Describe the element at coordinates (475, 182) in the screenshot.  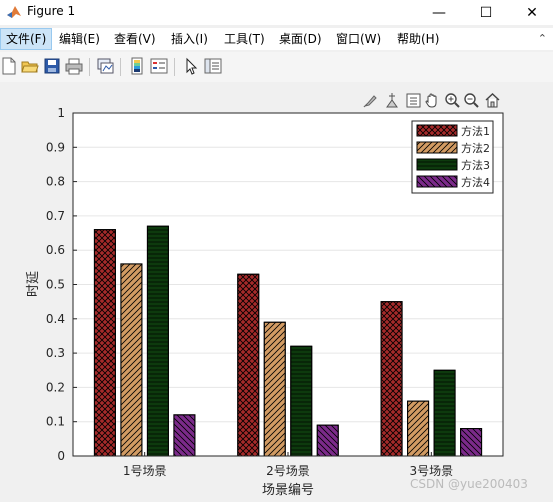
I see `legend-label: 方法4` at that location.